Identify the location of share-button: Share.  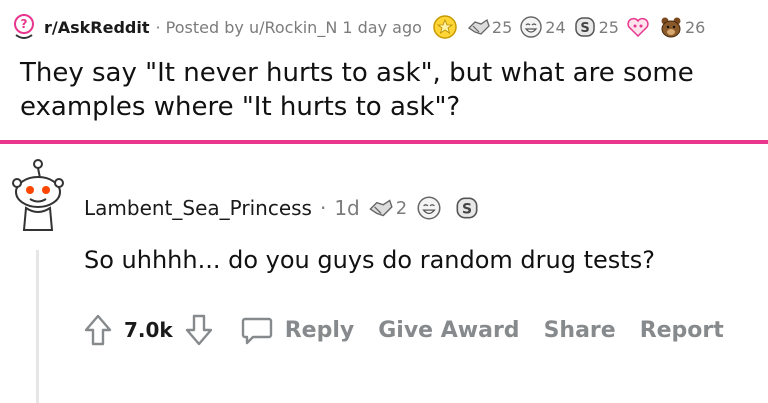
(580, 330).